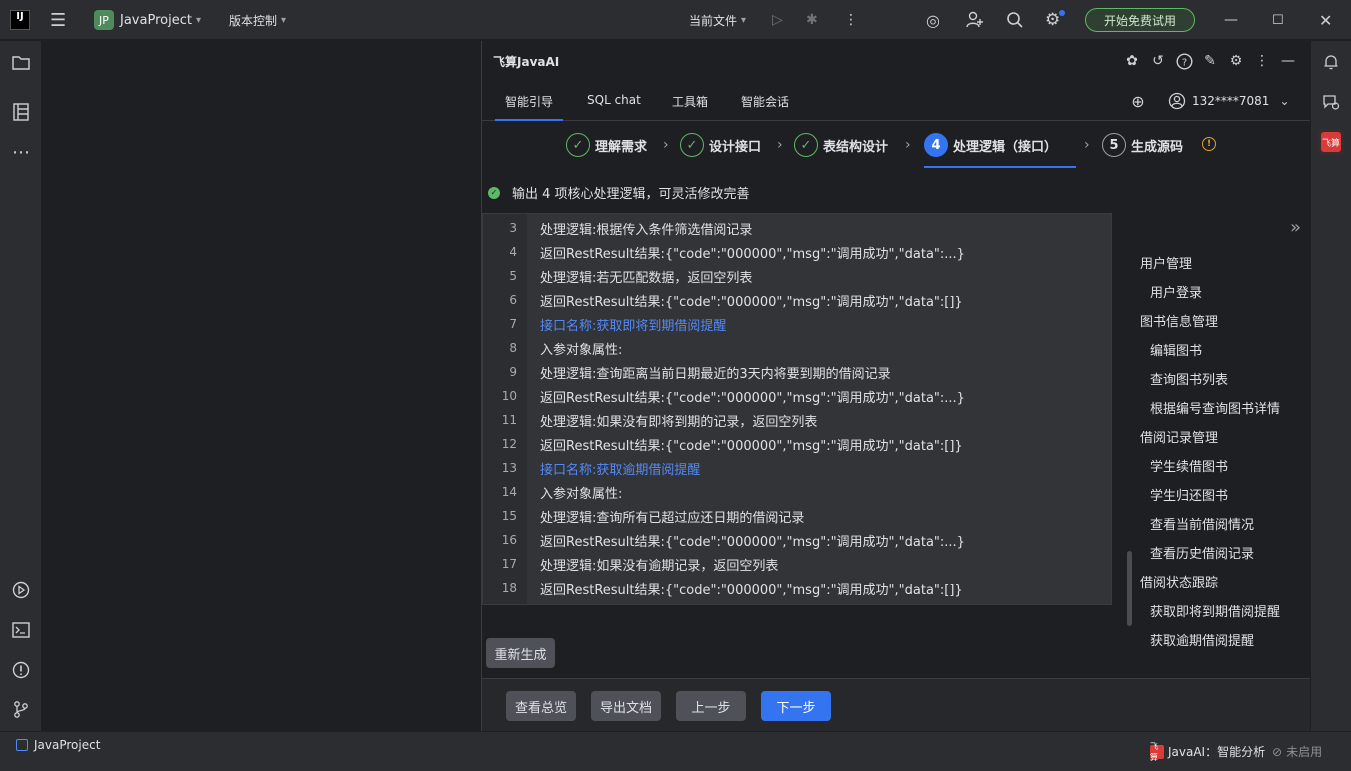 The width and height of the screenshot is (1351, 771). What do you see at coordinates (529, 107) in the screenshot?
I see `tab-smart-guide: 智能引导` at bounding box center [529, 107].